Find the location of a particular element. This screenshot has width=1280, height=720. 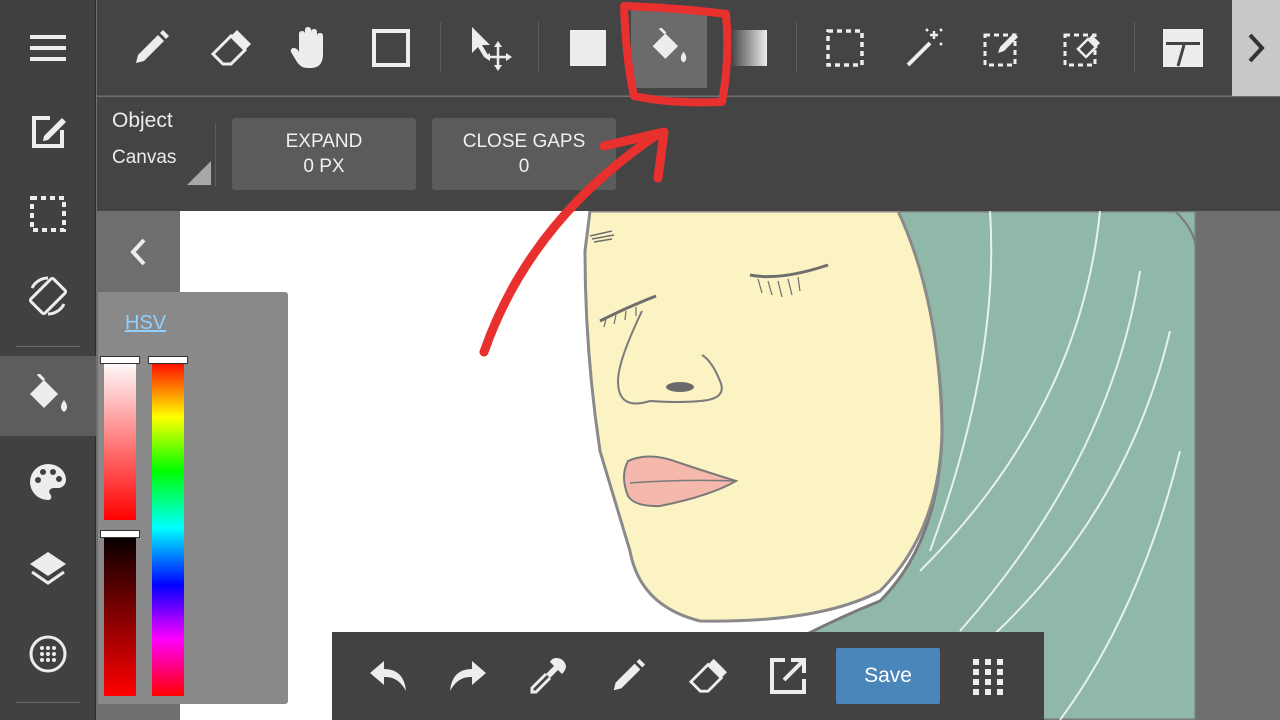

light-bar-handle is located at coordinates (120, 360).